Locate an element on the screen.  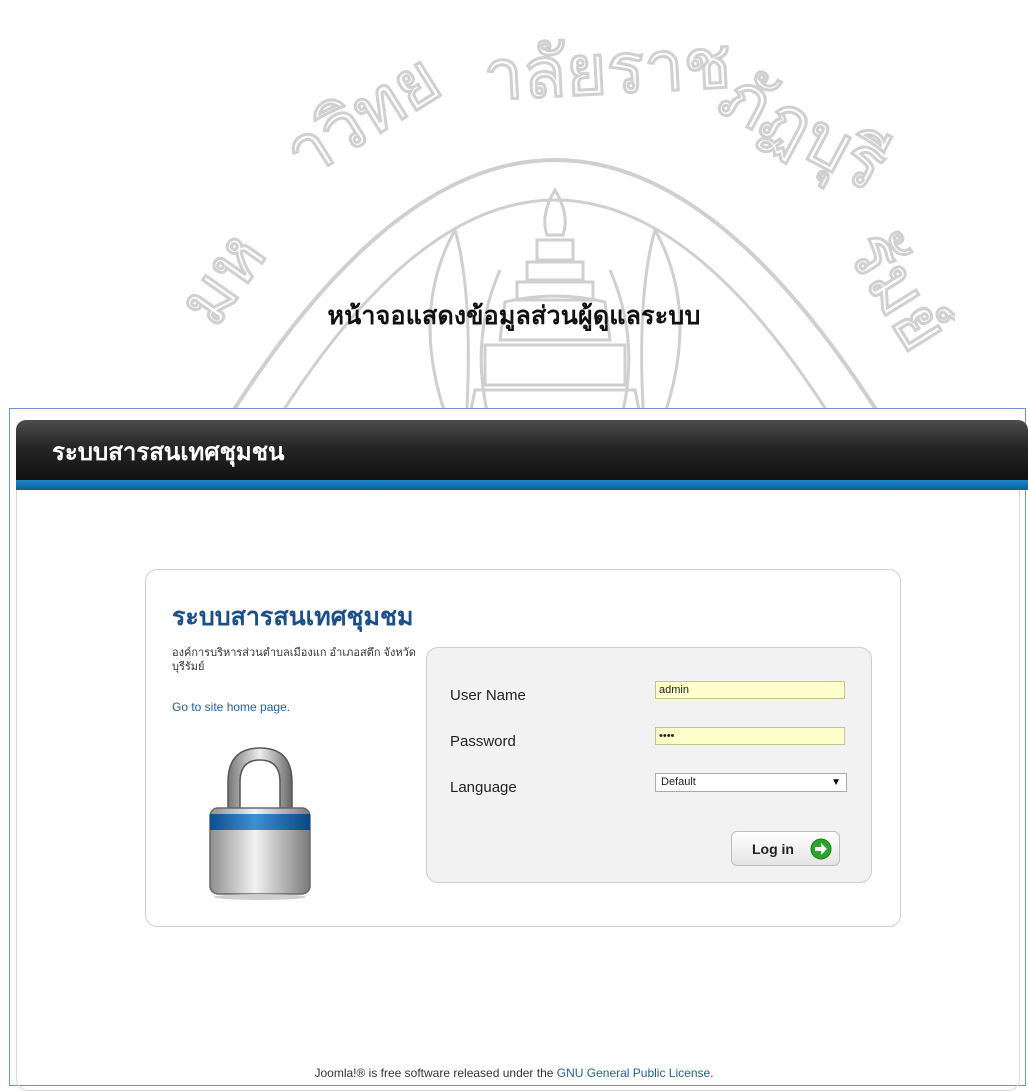
username-input: admin is located at coordinates (750, 690).